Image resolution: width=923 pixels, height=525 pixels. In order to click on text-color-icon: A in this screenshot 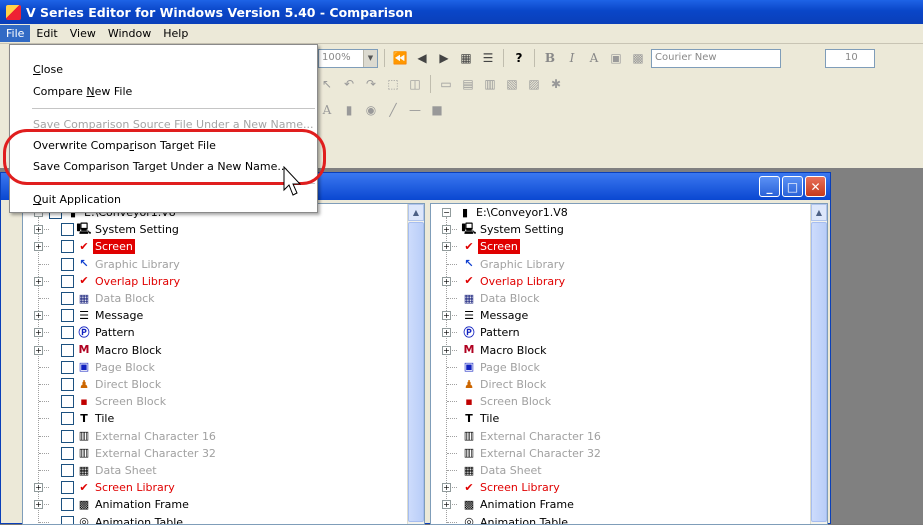, I will do `click(327, 110)`.